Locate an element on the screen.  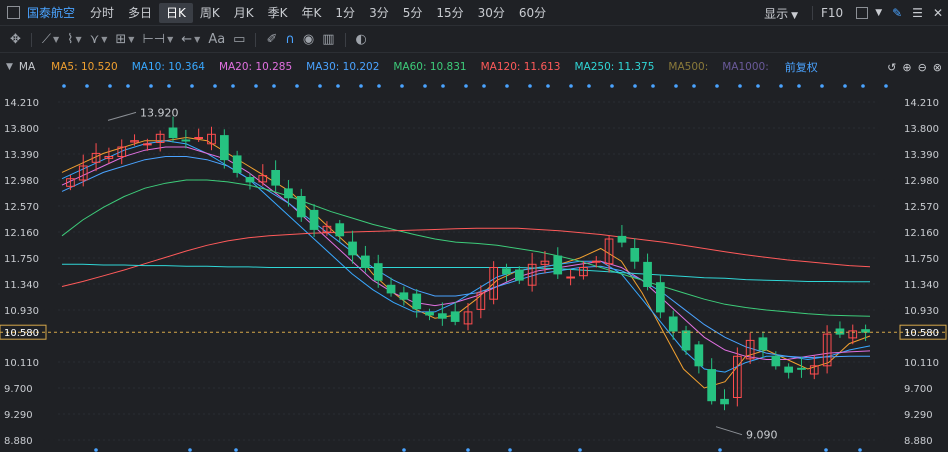
add-circle-icon: ⊕ is located at coordinates (906, 67).